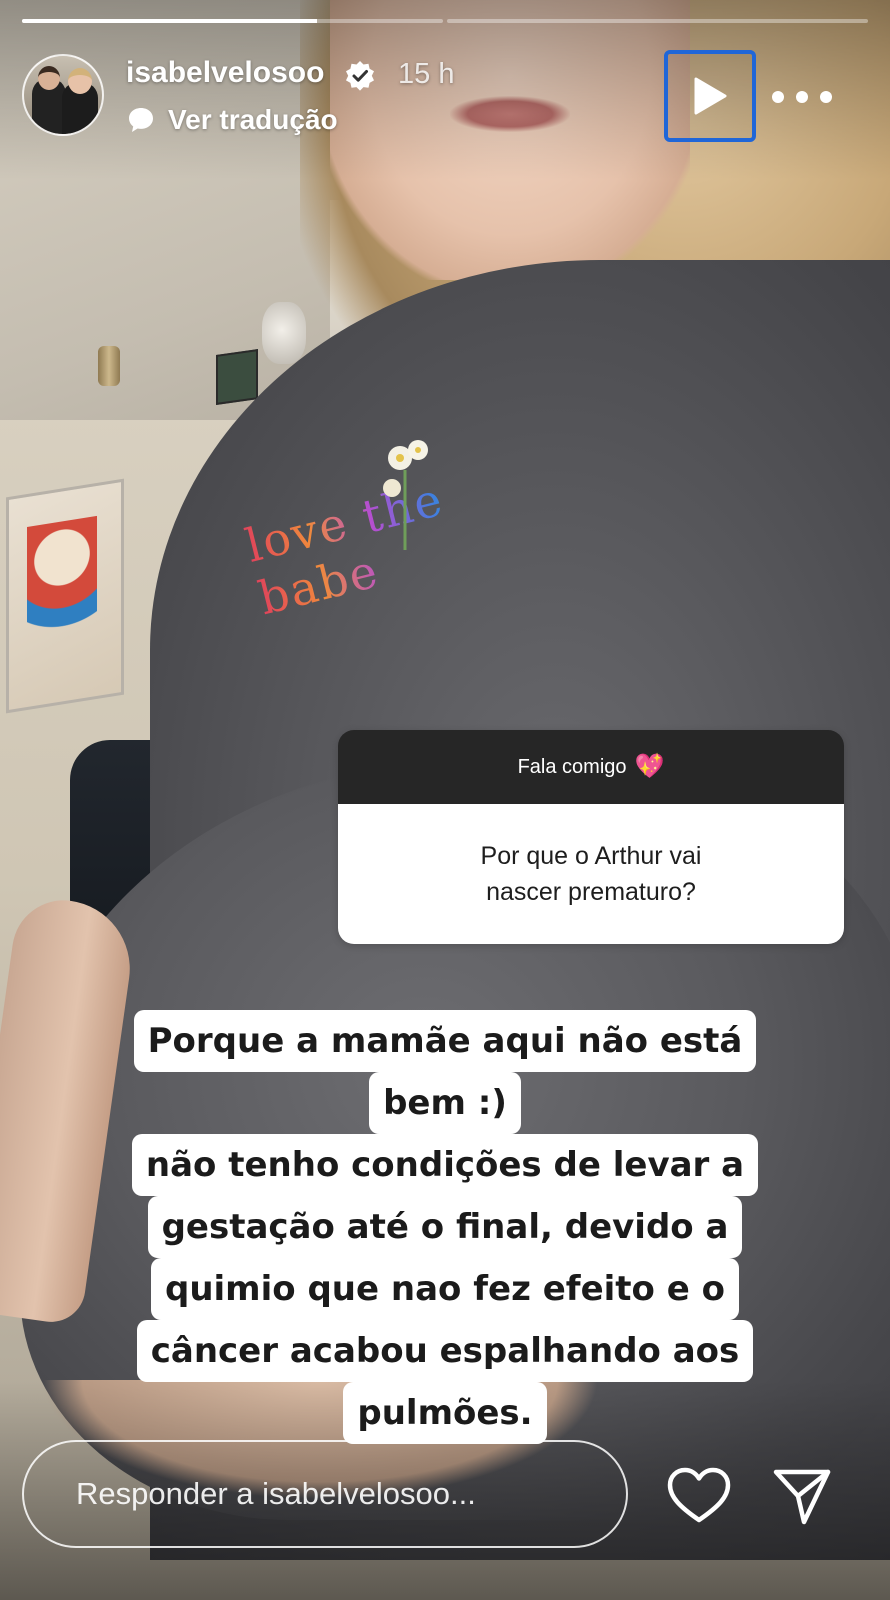 The height and width of the screenshot is (1600, 890). What do you see at coordinates (572, 766) in the screenshot?
I see `question-sticker-title: Fala comigo` at bounding box center [572, 766].